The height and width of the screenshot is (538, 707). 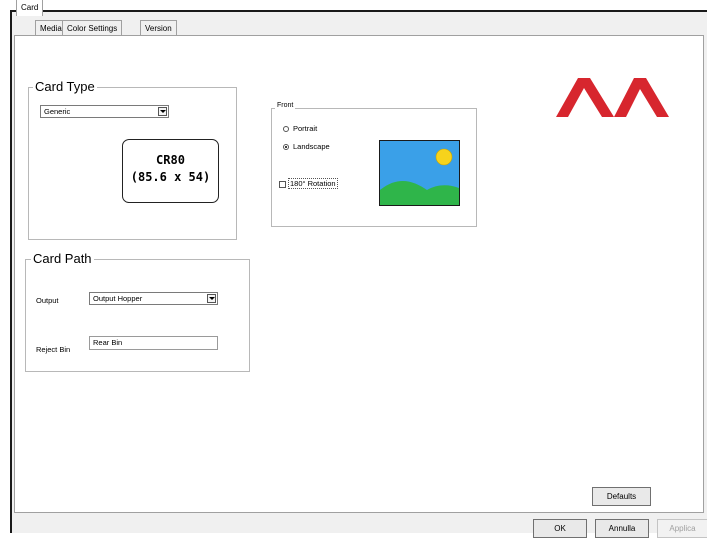 What do you see at coordinates (62, 258) in the screenshot?
I see `card-path-legend: Card Path` at bounding box center [62, 258].